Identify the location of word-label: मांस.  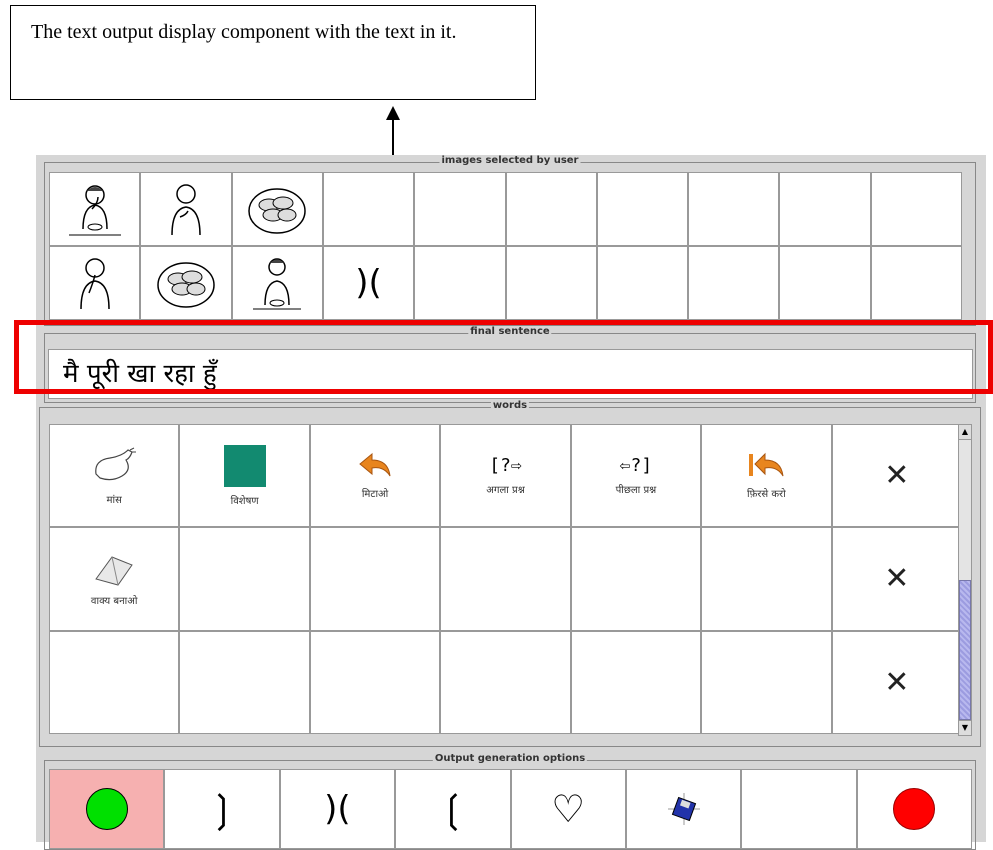
(114, 500).